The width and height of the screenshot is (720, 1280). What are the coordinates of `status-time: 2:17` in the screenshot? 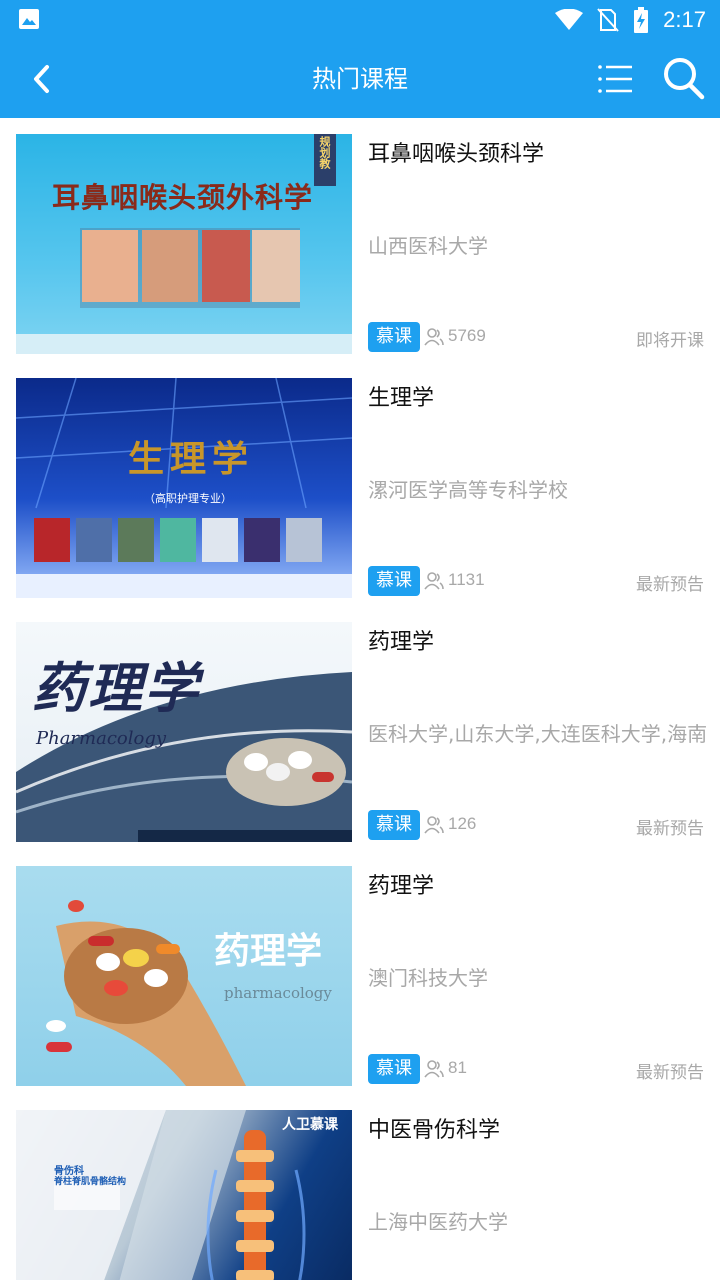 It's located at (684, 19).